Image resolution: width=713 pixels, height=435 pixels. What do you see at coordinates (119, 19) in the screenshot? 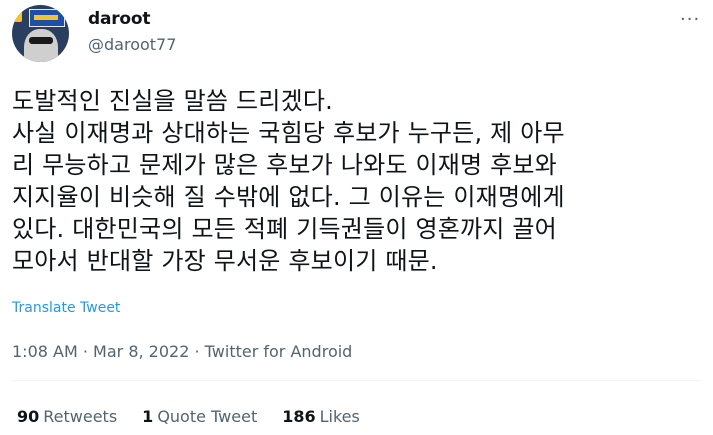
I see `display-name: daroot` at bounding box center [119, 19].